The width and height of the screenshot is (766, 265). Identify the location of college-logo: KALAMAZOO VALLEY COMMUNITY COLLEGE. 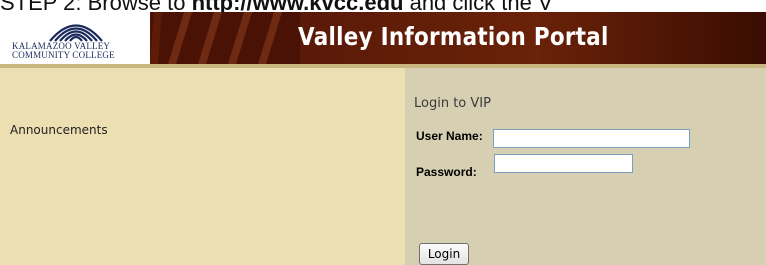
(75, 38).